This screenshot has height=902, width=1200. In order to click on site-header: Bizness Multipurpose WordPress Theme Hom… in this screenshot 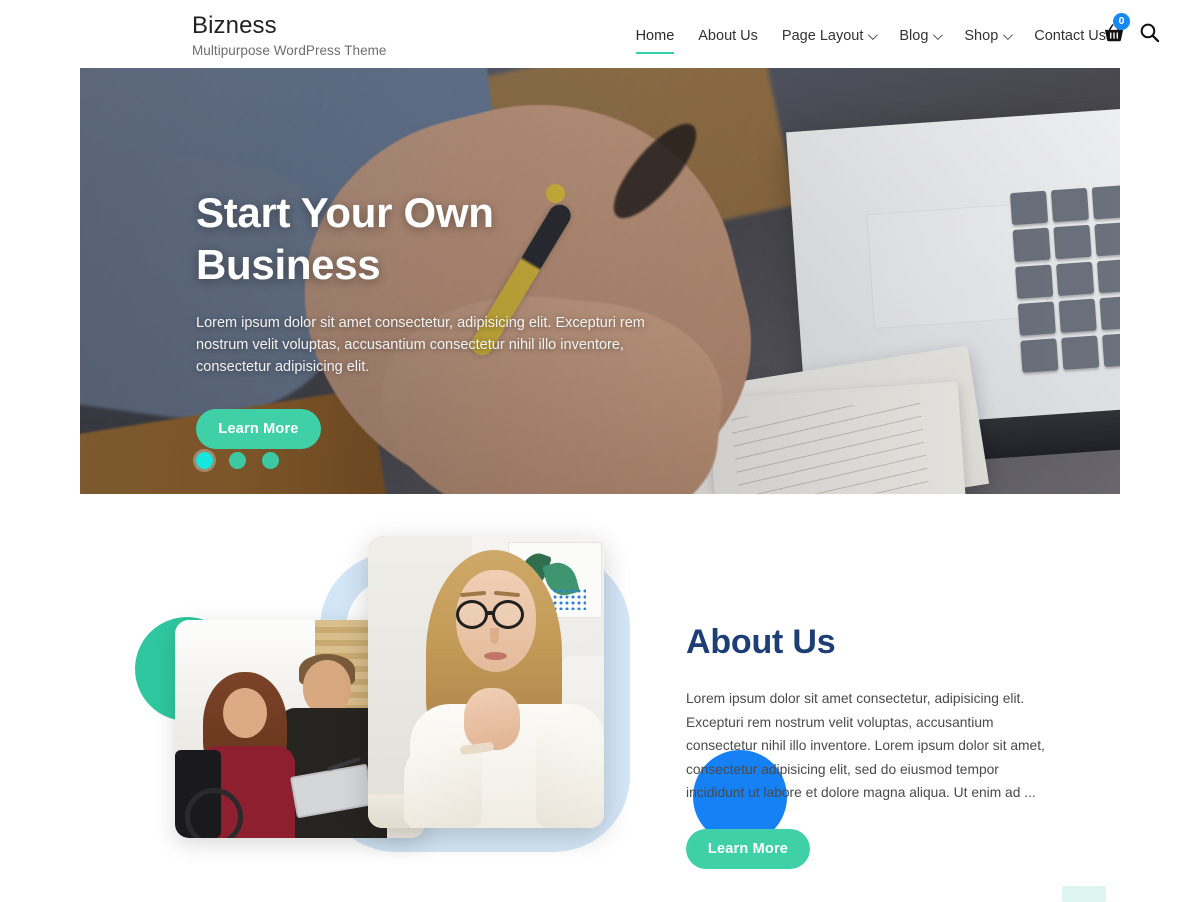, I will do `click(600, 34)`.